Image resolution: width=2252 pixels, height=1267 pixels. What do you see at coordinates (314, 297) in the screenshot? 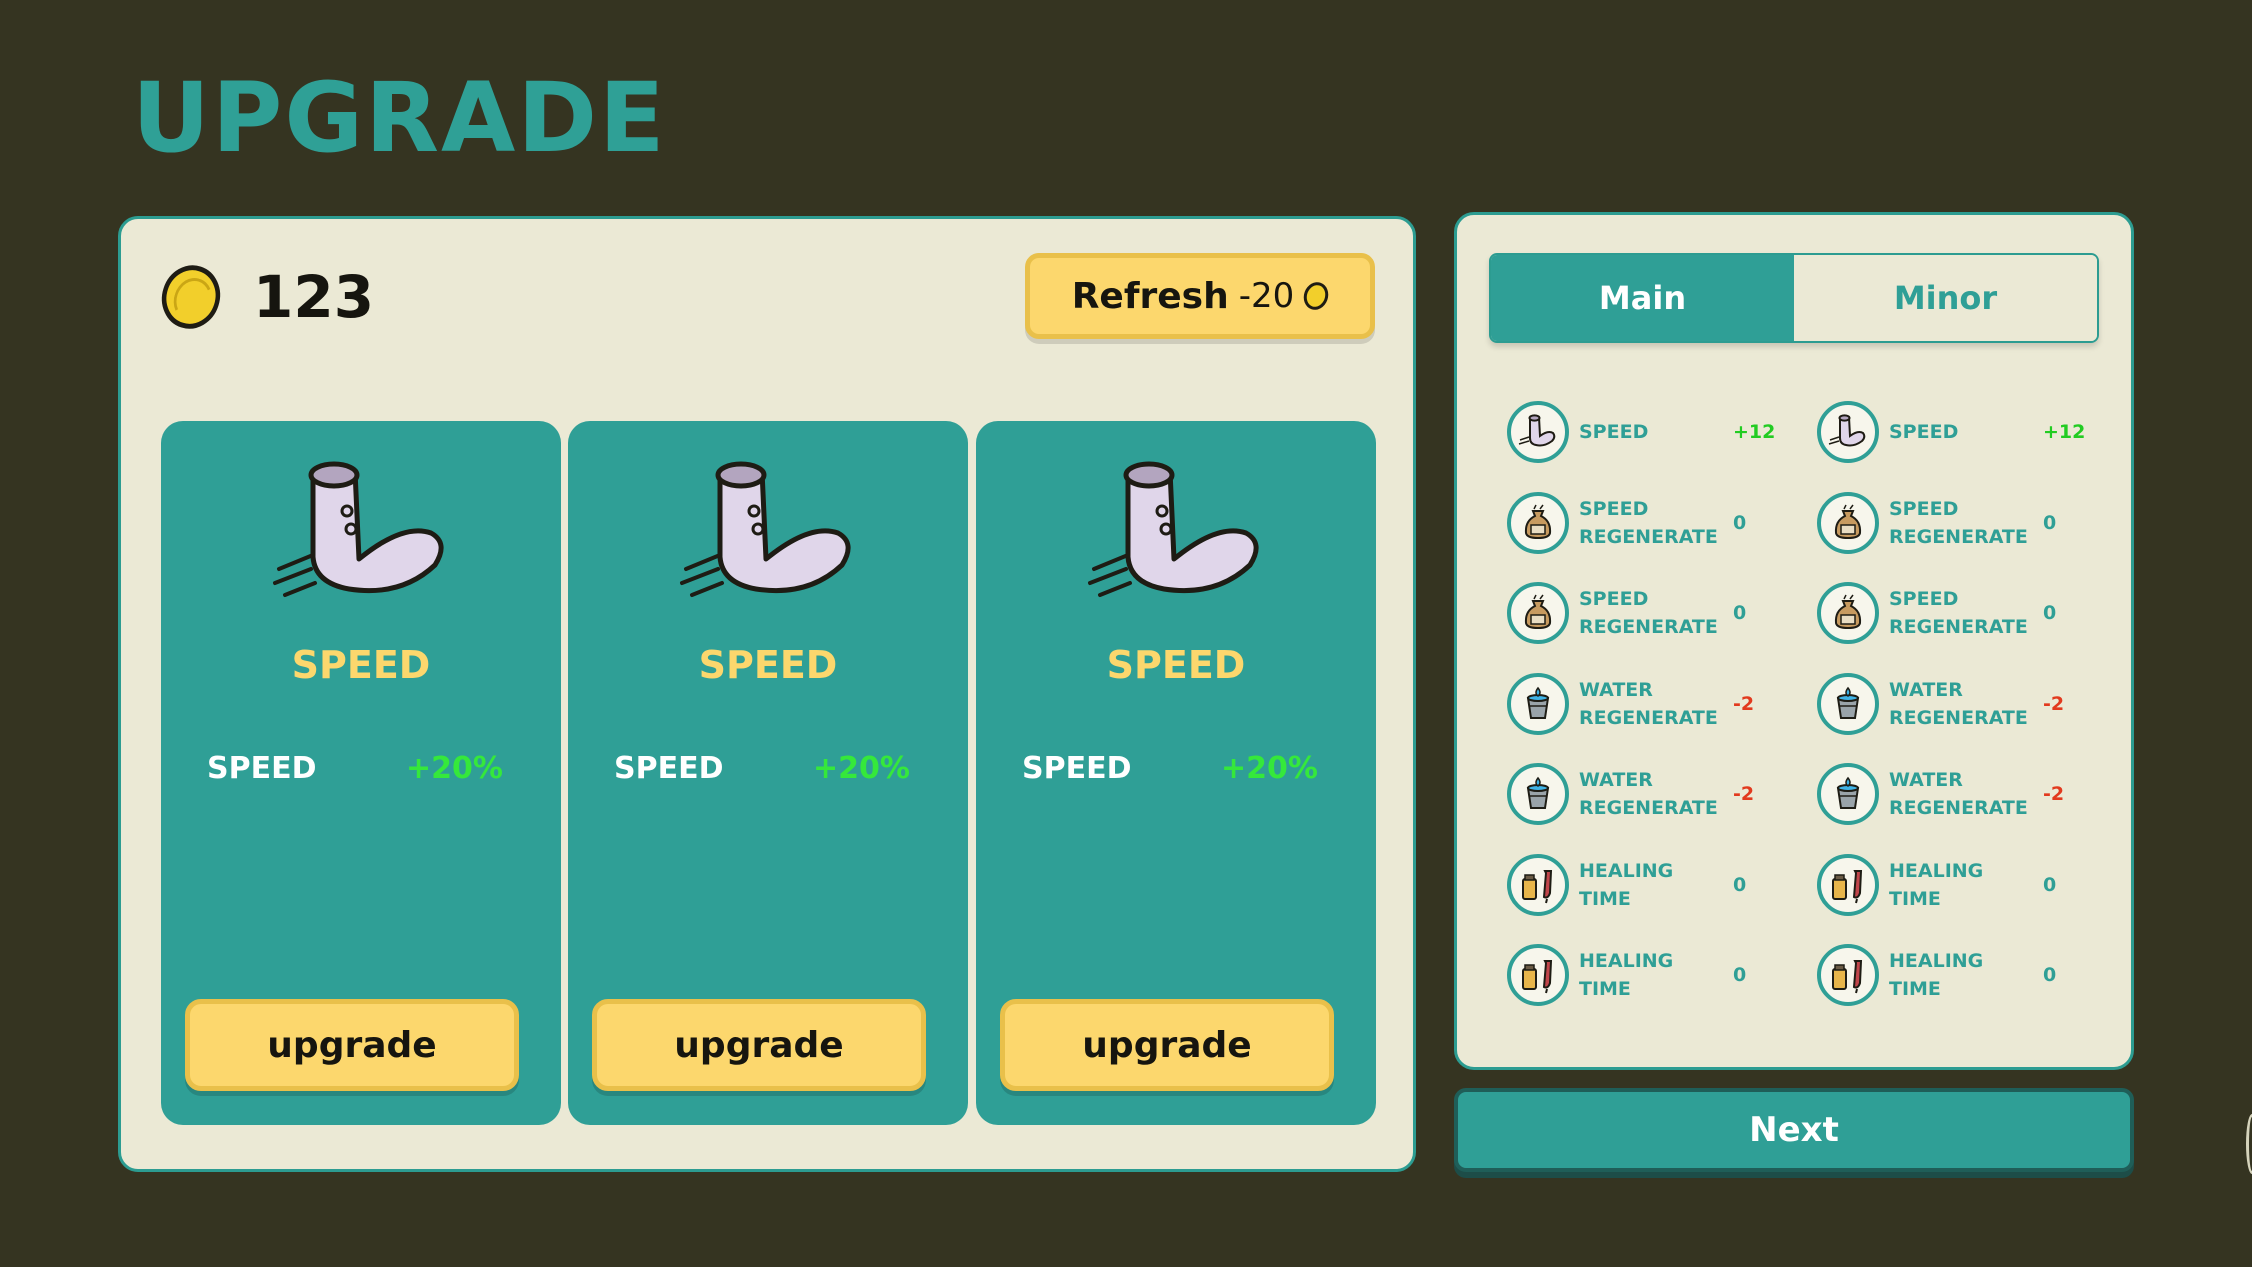
I see `coin-count: 123` at bounding box center [314, 297].